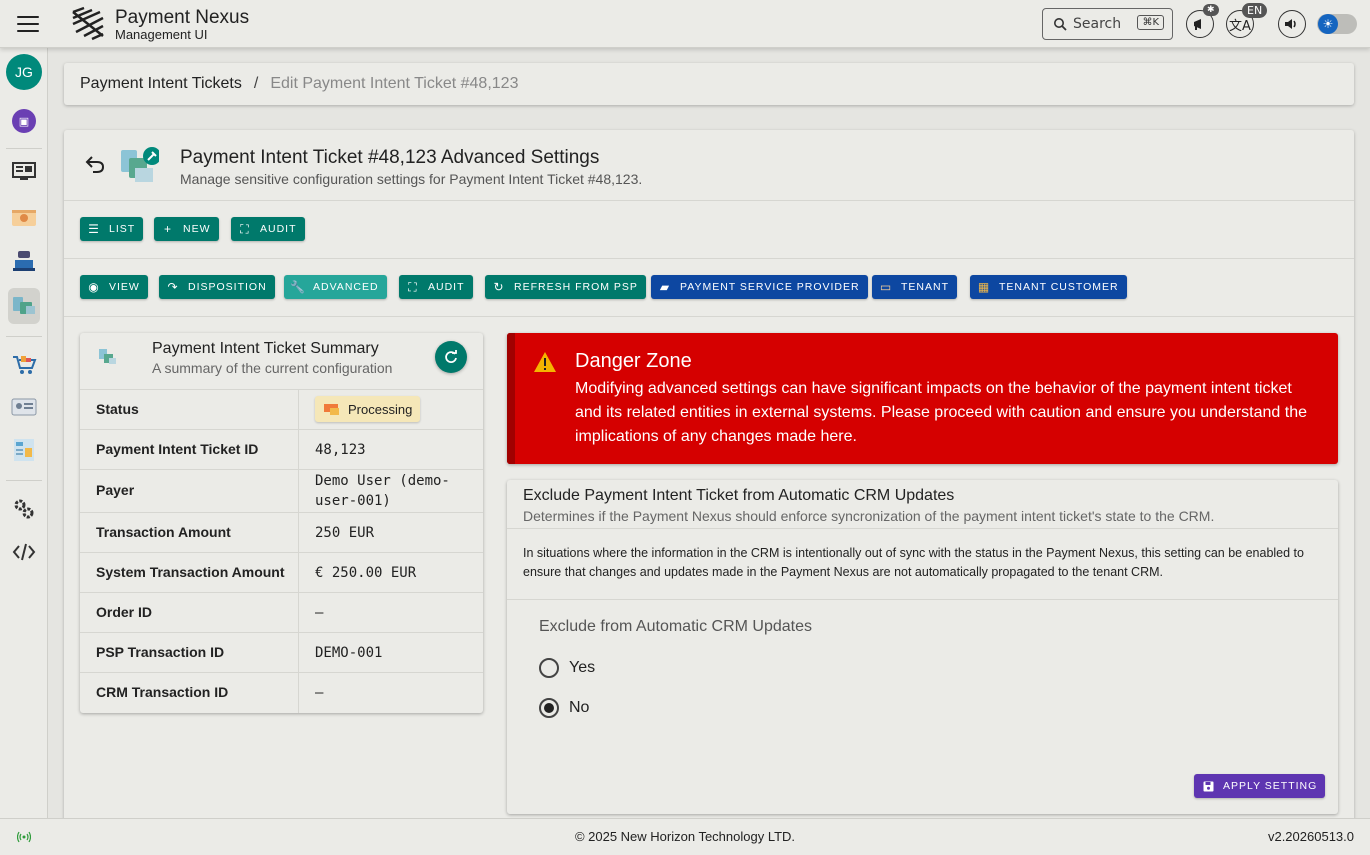 The width and height of the screenshot is (1370, 855). I want to click on payer-value: Demo User (demo-user-001), so click(382, 491).